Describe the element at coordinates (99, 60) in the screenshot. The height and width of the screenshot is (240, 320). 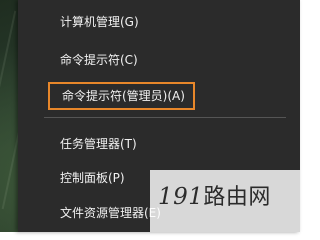
I see `menu-item-command-prompt: 命令提示符(C)` at that location.